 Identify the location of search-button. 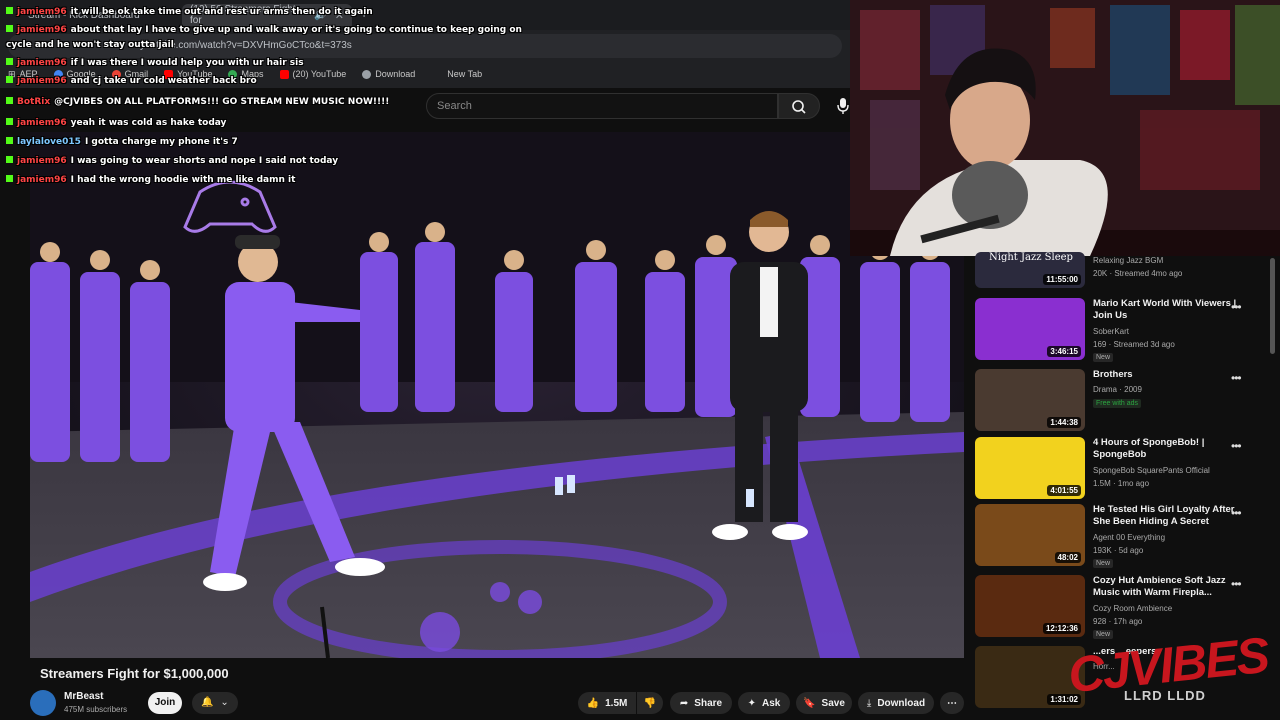
(799, 106).